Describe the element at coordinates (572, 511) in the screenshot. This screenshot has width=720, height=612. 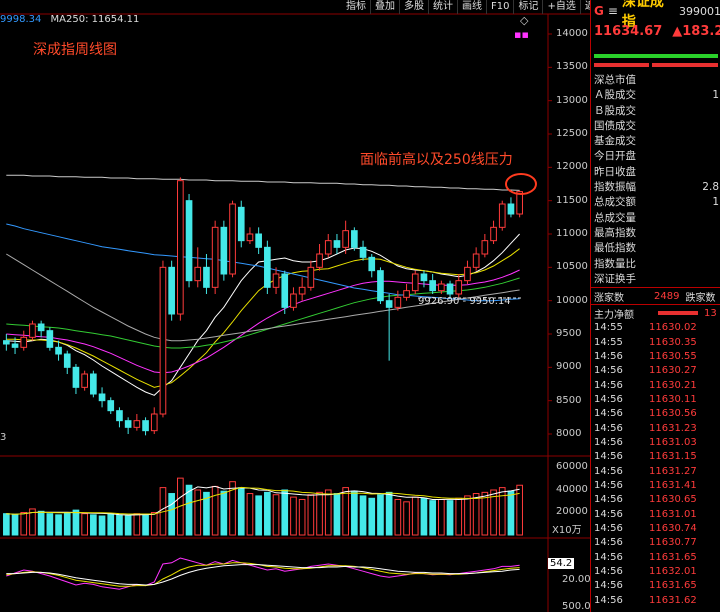
I see `volume-tick-20000: 20000` at that location.